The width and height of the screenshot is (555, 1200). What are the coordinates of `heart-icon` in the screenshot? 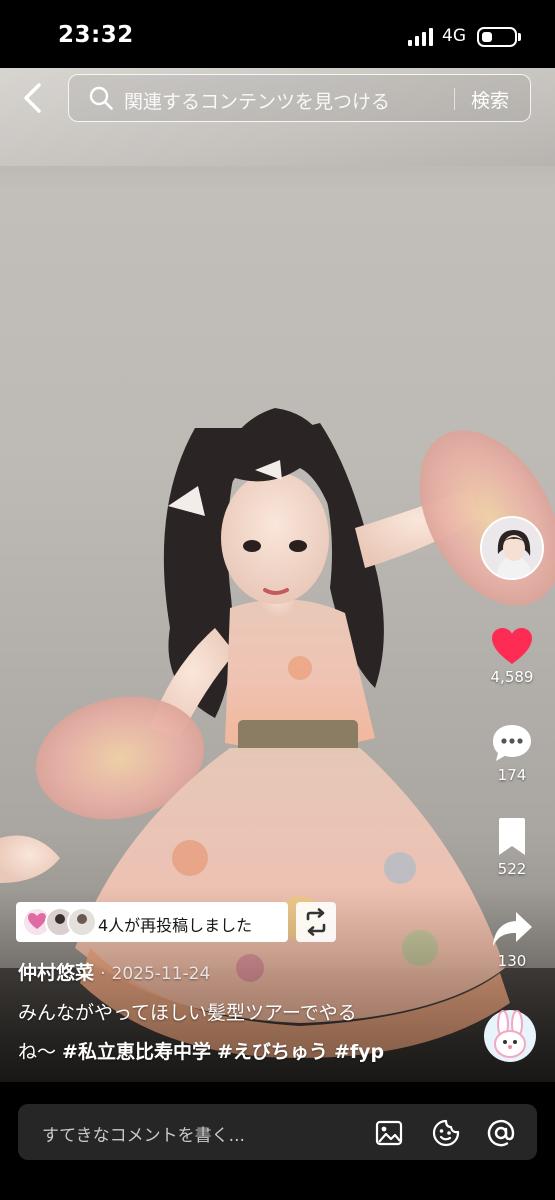 It's located at (512, 646).